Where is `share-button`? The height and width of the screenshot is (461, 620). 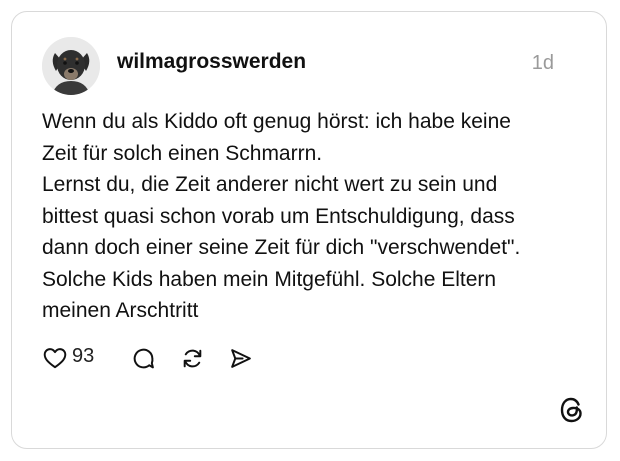
share-button is located at coordinates (241, 358).